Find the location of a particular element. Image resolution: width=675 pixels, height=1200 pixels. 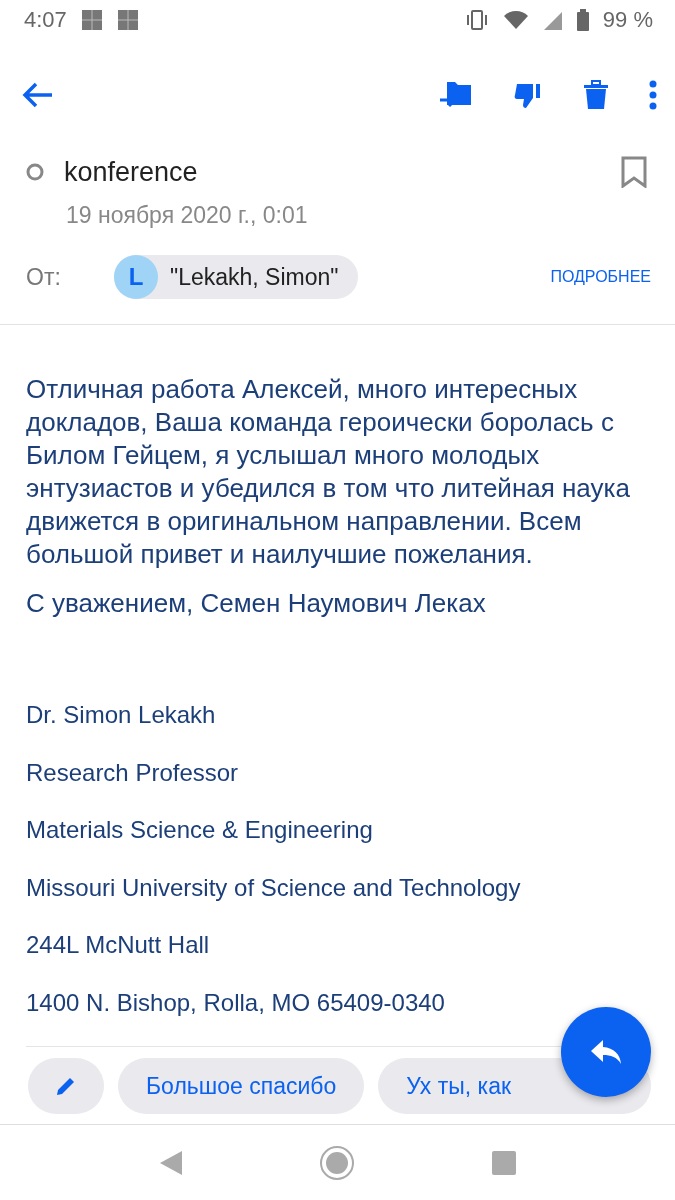

sender-chip: L "Lekakh, Simon" is located at coordinates (236, 277).